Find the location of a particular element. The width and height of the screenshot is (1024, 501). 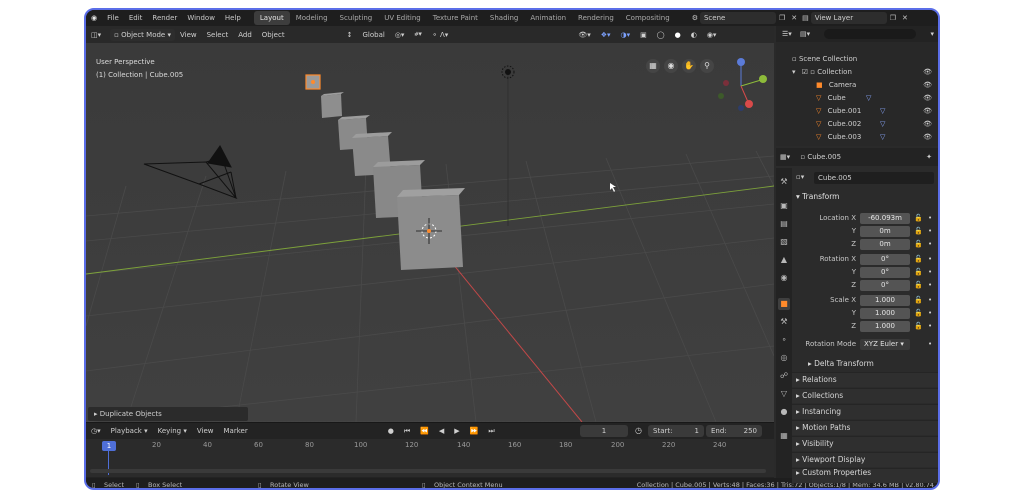

outliner-item-cube-002: ▽ Cube.002 ▽ 👁 is located at coordinates (857, 124).